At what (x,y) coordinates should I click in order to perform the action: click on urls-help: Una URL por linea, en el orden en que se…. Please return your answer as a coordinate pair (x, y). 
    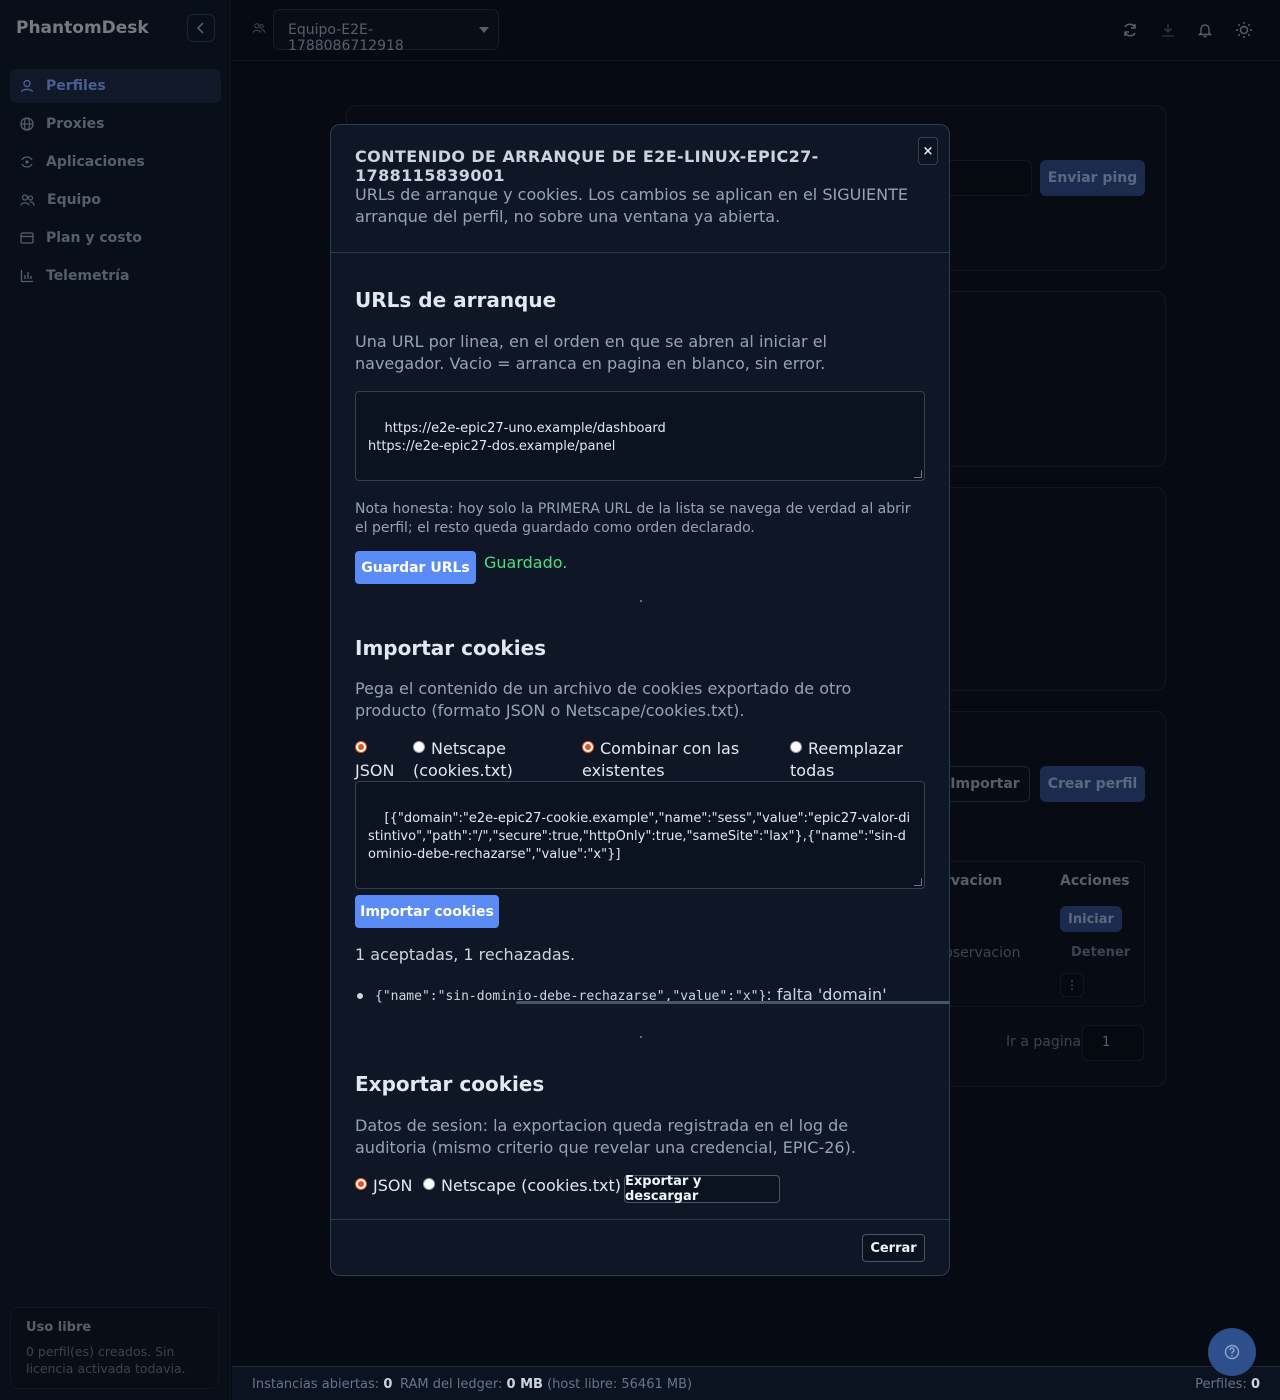
    Looking at the image, I should click on (591, 352).